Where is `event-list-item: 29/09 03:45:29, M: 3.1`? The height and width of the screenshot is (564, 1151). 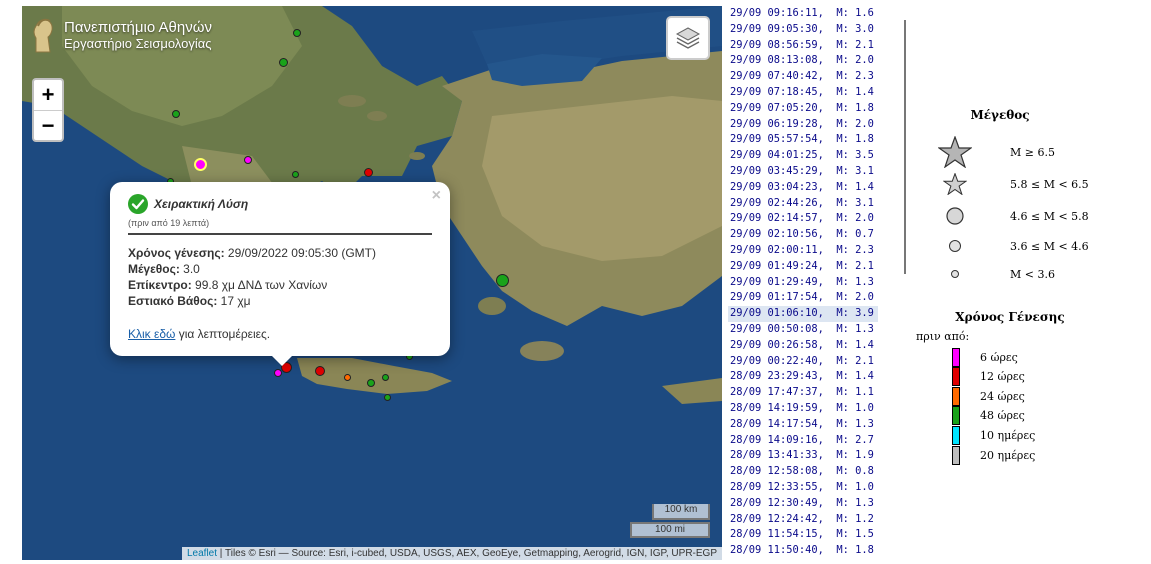
event-list-item: 29/09 03:45:29, M: 3.1 is located at coordinates (803, 172).